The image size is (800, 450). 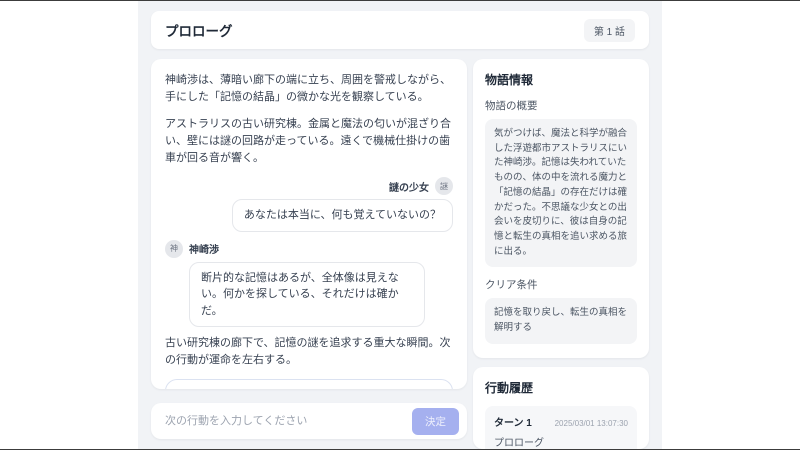 I want to click on dialogue-header: 謎の少女 謎, so click(x=309, y=186).